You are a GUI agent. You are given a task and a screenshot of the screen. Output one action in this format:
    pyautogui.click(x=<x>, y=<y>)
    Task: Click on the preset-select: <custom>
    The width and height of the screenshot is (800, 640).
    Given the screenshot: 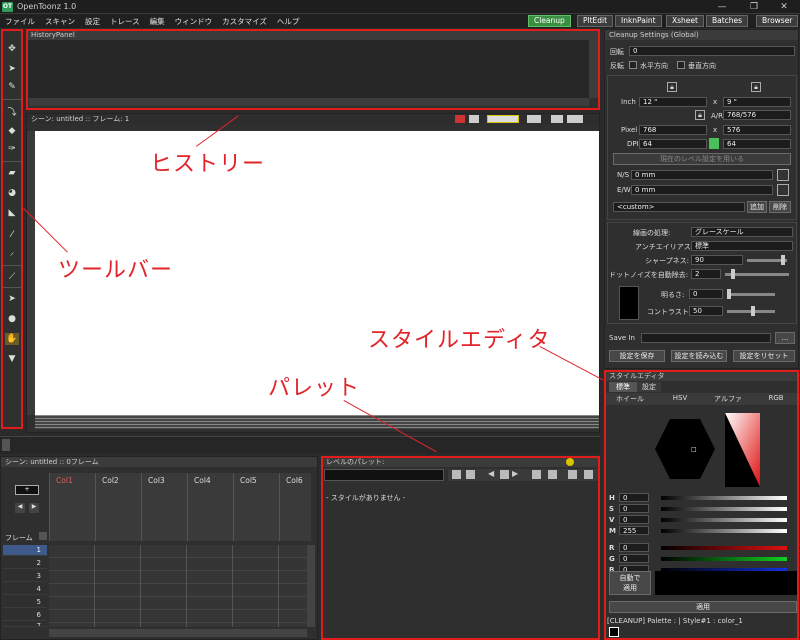 What is the action you would take?
    pyautogui.click(x=679, y=207)
    